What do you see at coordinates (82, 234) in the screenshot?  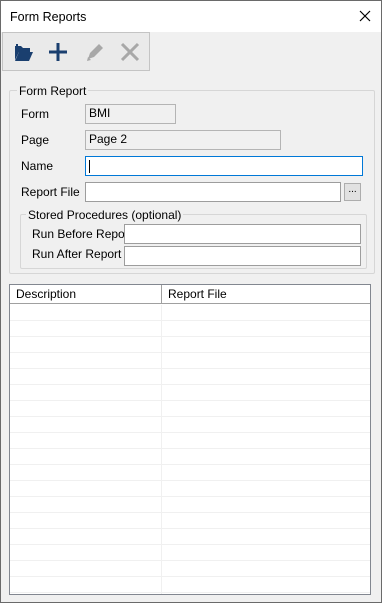 I see `run-before-label: Run Before Report` at bounding box center [82, 234].